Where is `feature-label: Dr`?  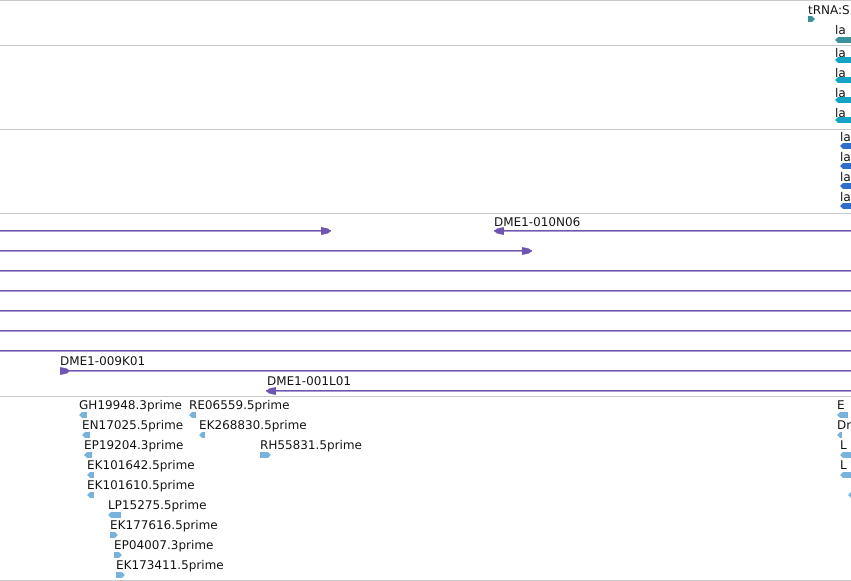 feature-label: Dr is located at coordinates (844, 425).